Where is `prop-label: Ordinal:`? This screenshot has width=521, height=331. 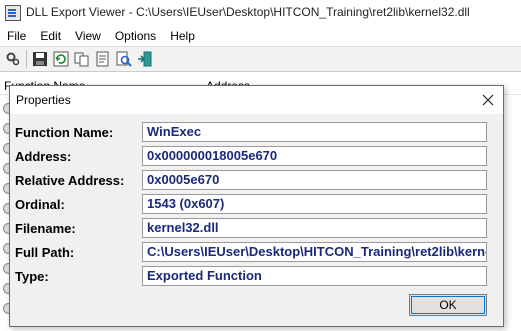 prop-label: Ordinal: is located at coordinates (40, 204).